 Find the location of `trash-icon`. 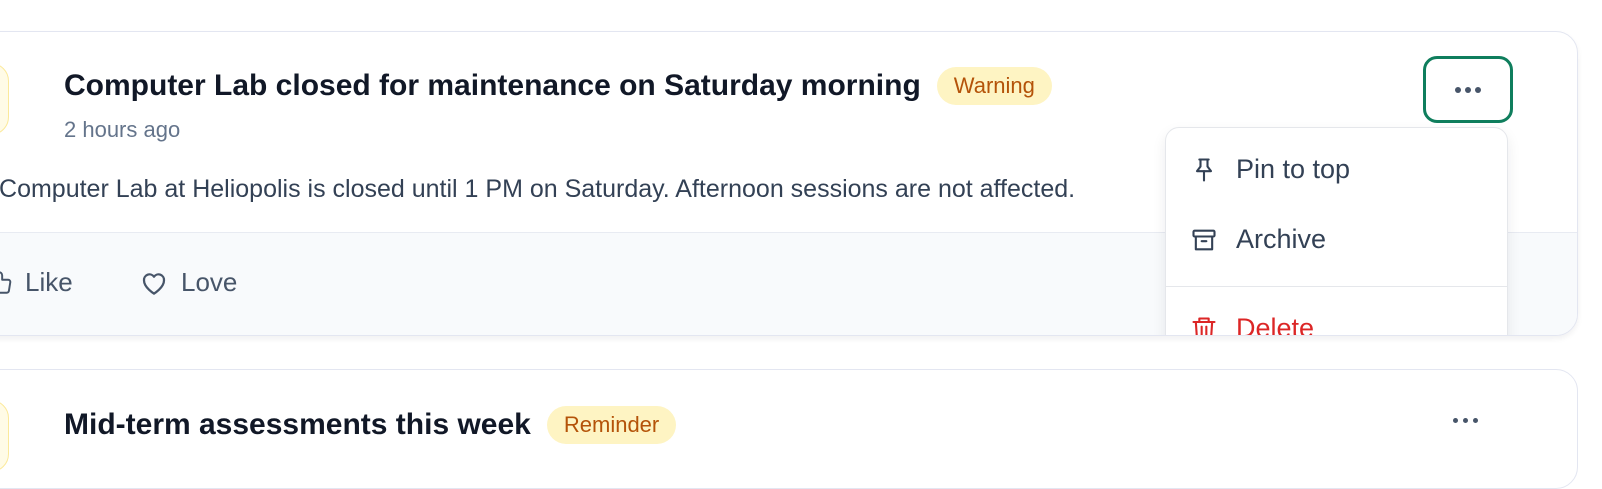

trash-icon is located at coordinates (1204, 325).